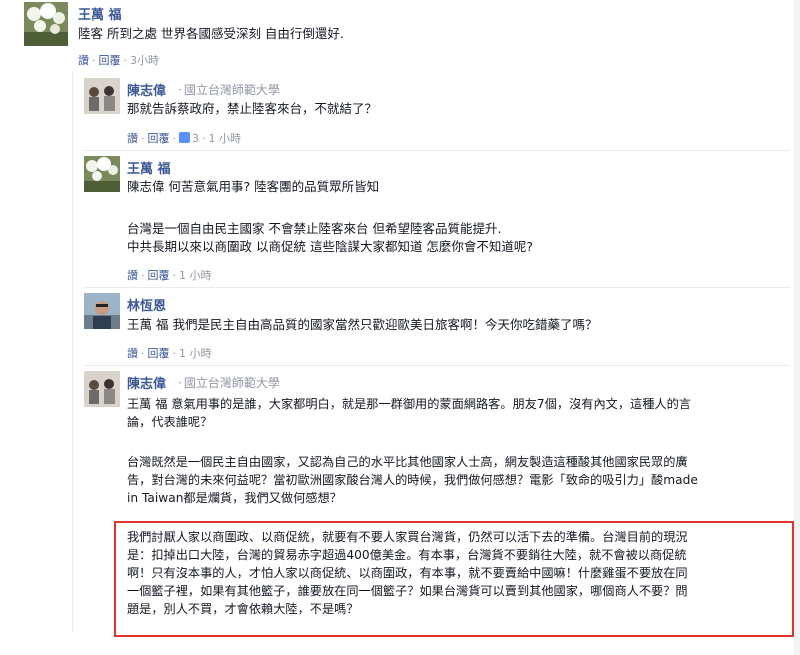  Describe the element at coordinates (72, 352) in the screenshot. I see `thread-line` at that location.